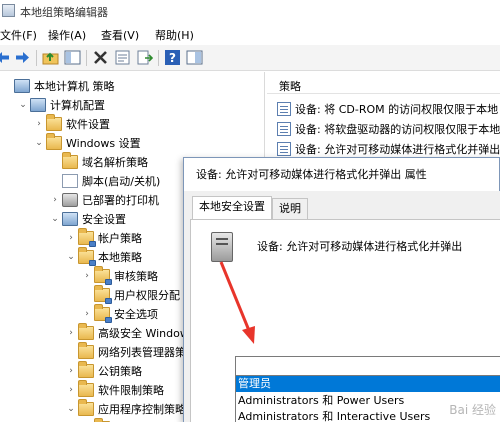 This screenshot has height=422, width=500. What do you see at coordinates (120, 200) in the screenshot?
I see `tree-node-label: 已部署的打印机` at bounding box center [120, 200].